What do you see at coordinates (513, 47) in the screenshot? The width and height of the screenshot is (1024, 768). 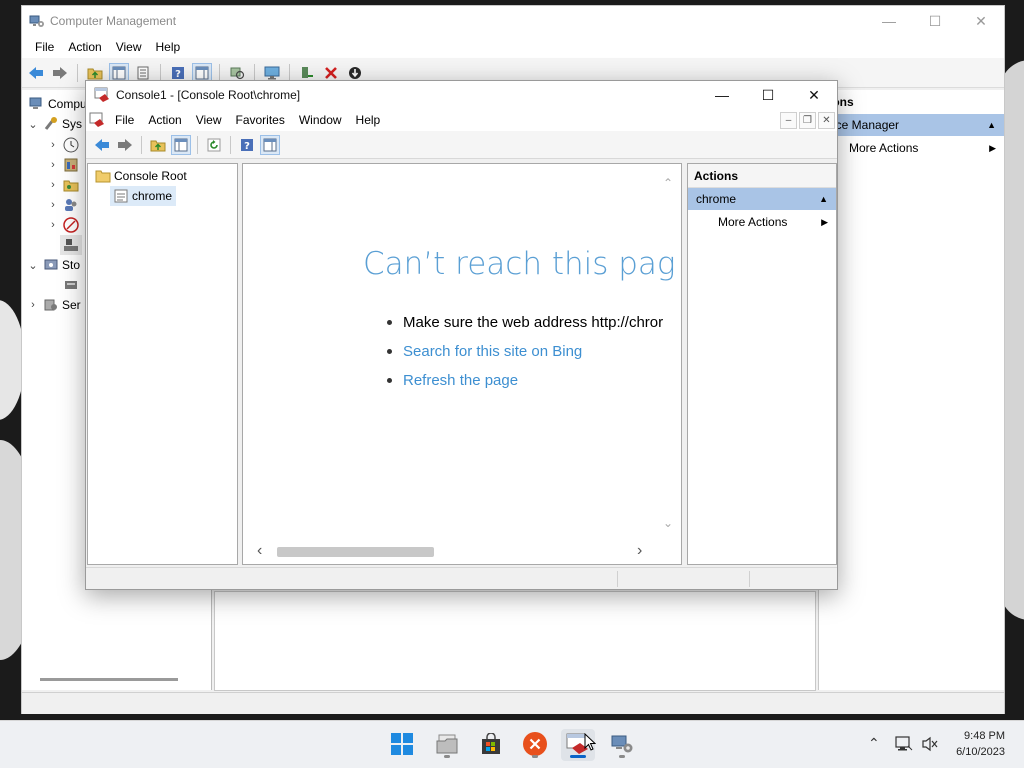 I see `cm-menubar: File Action View Help` at bounding box center [513, 47].